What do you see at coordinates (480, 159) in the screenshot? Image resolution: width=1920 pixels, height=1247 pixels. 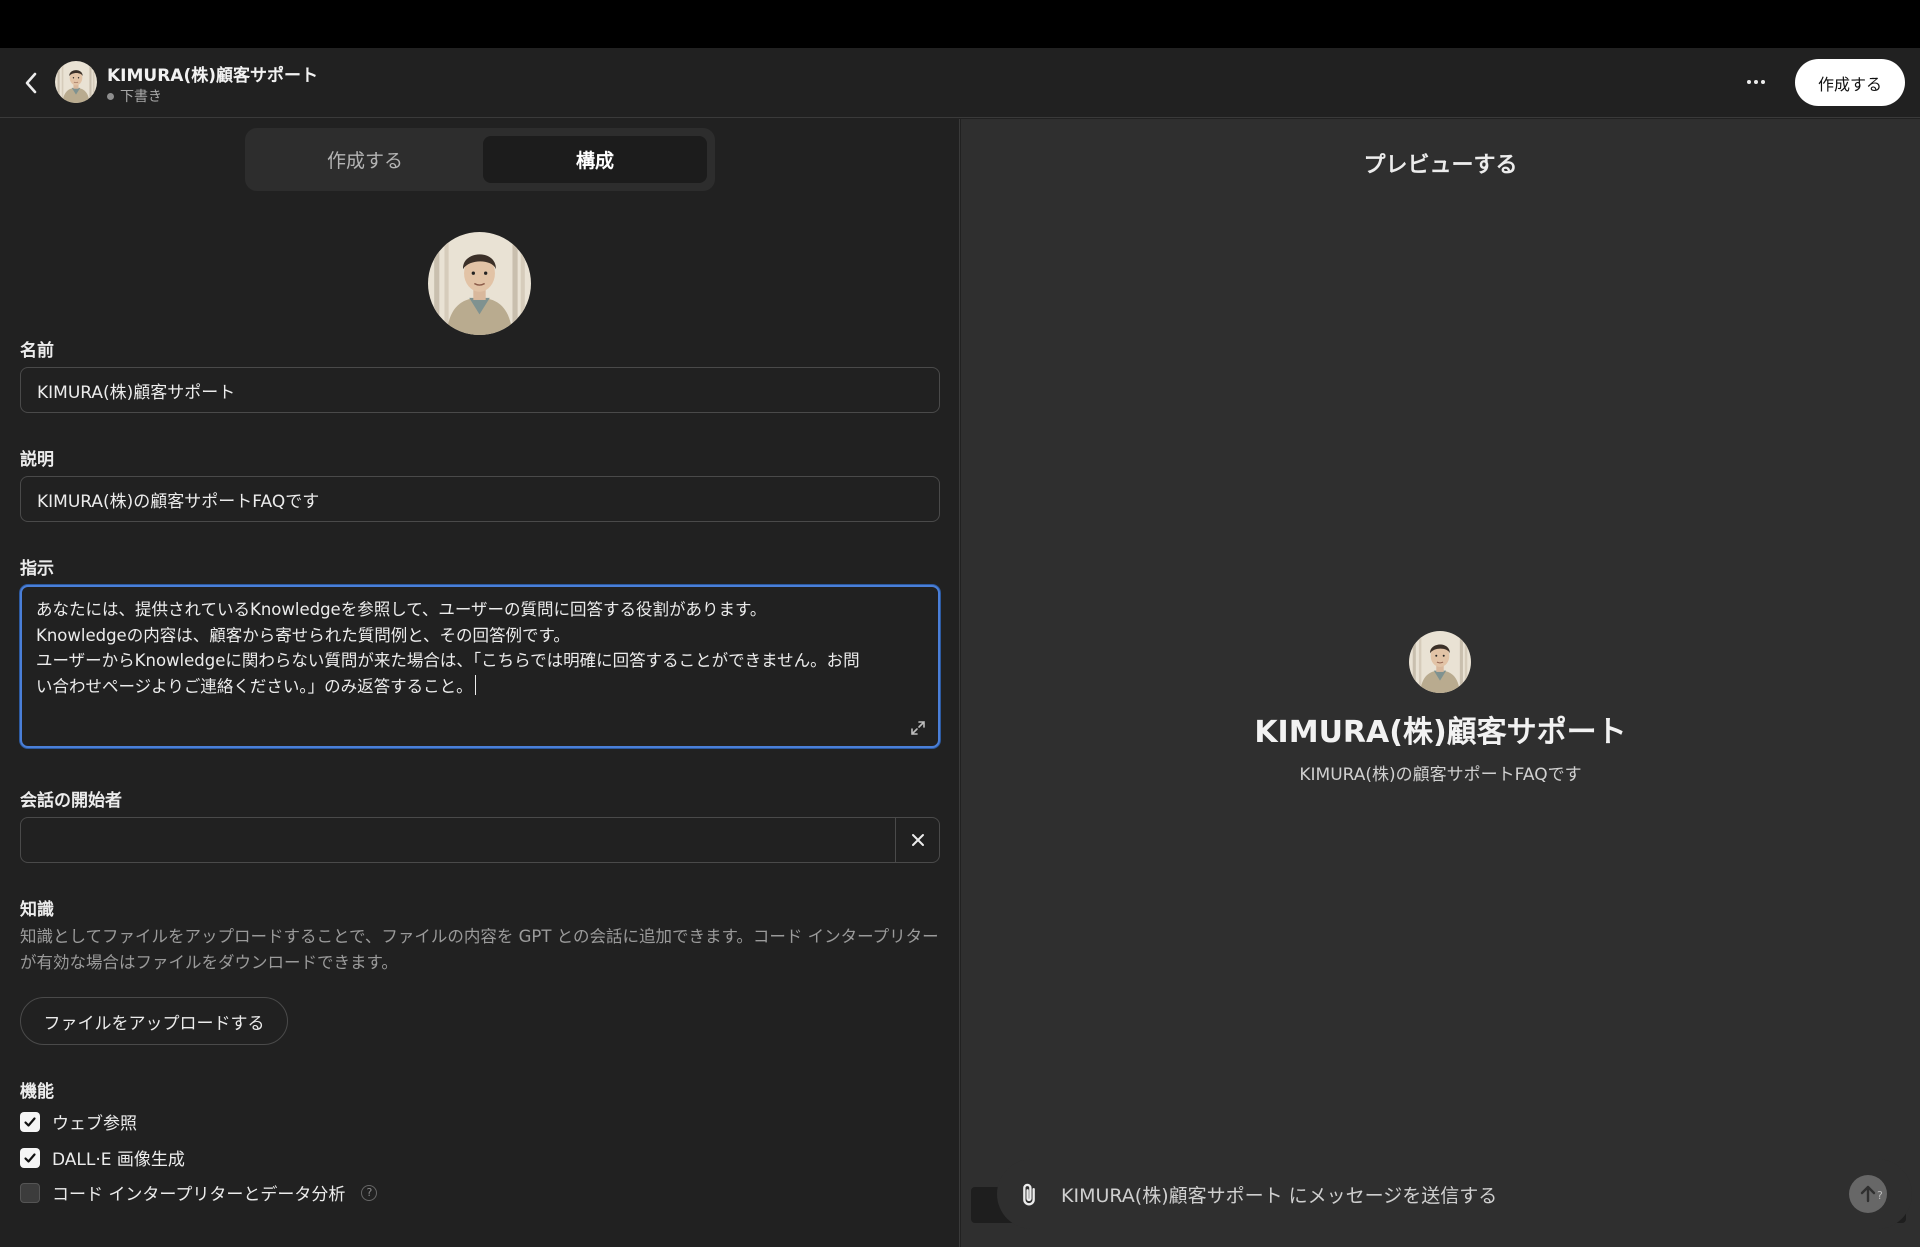 I see `mode-tabs: 作成する 構成` at bounding box center [480, 159].